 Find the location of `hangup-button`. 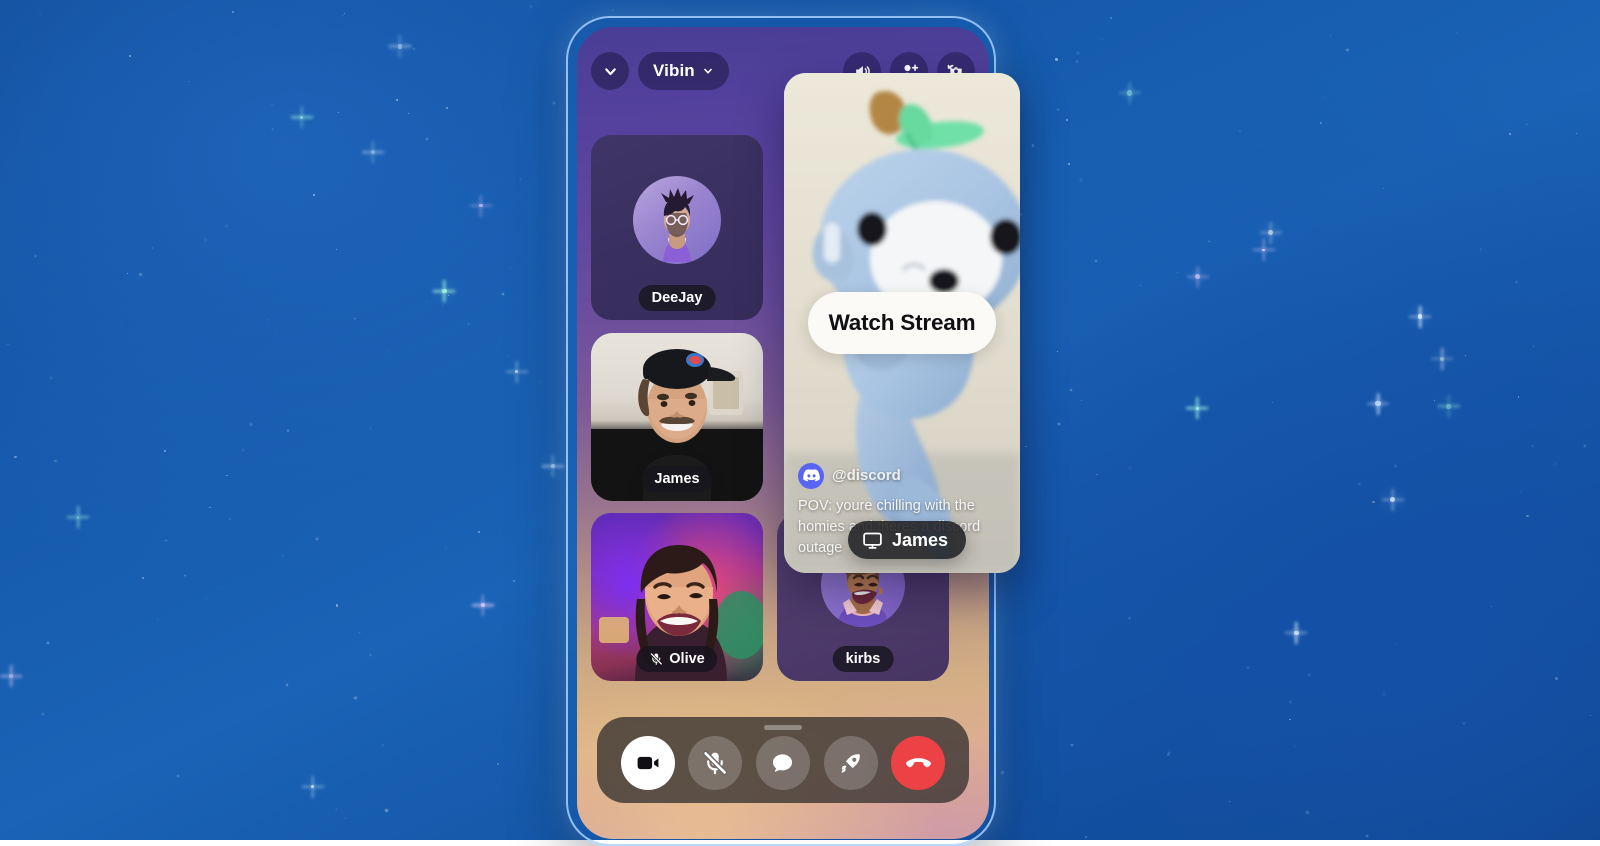

hangup-button is located at coordinates (918, 763).